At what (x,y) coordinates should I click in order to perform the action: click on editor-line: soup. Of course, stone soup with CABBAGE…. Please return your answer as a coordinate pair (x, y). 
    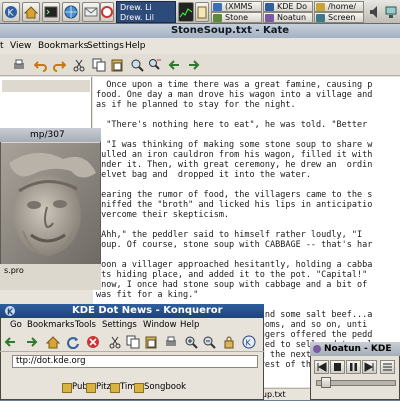
    Looking at the image, I should click on (248, 245).